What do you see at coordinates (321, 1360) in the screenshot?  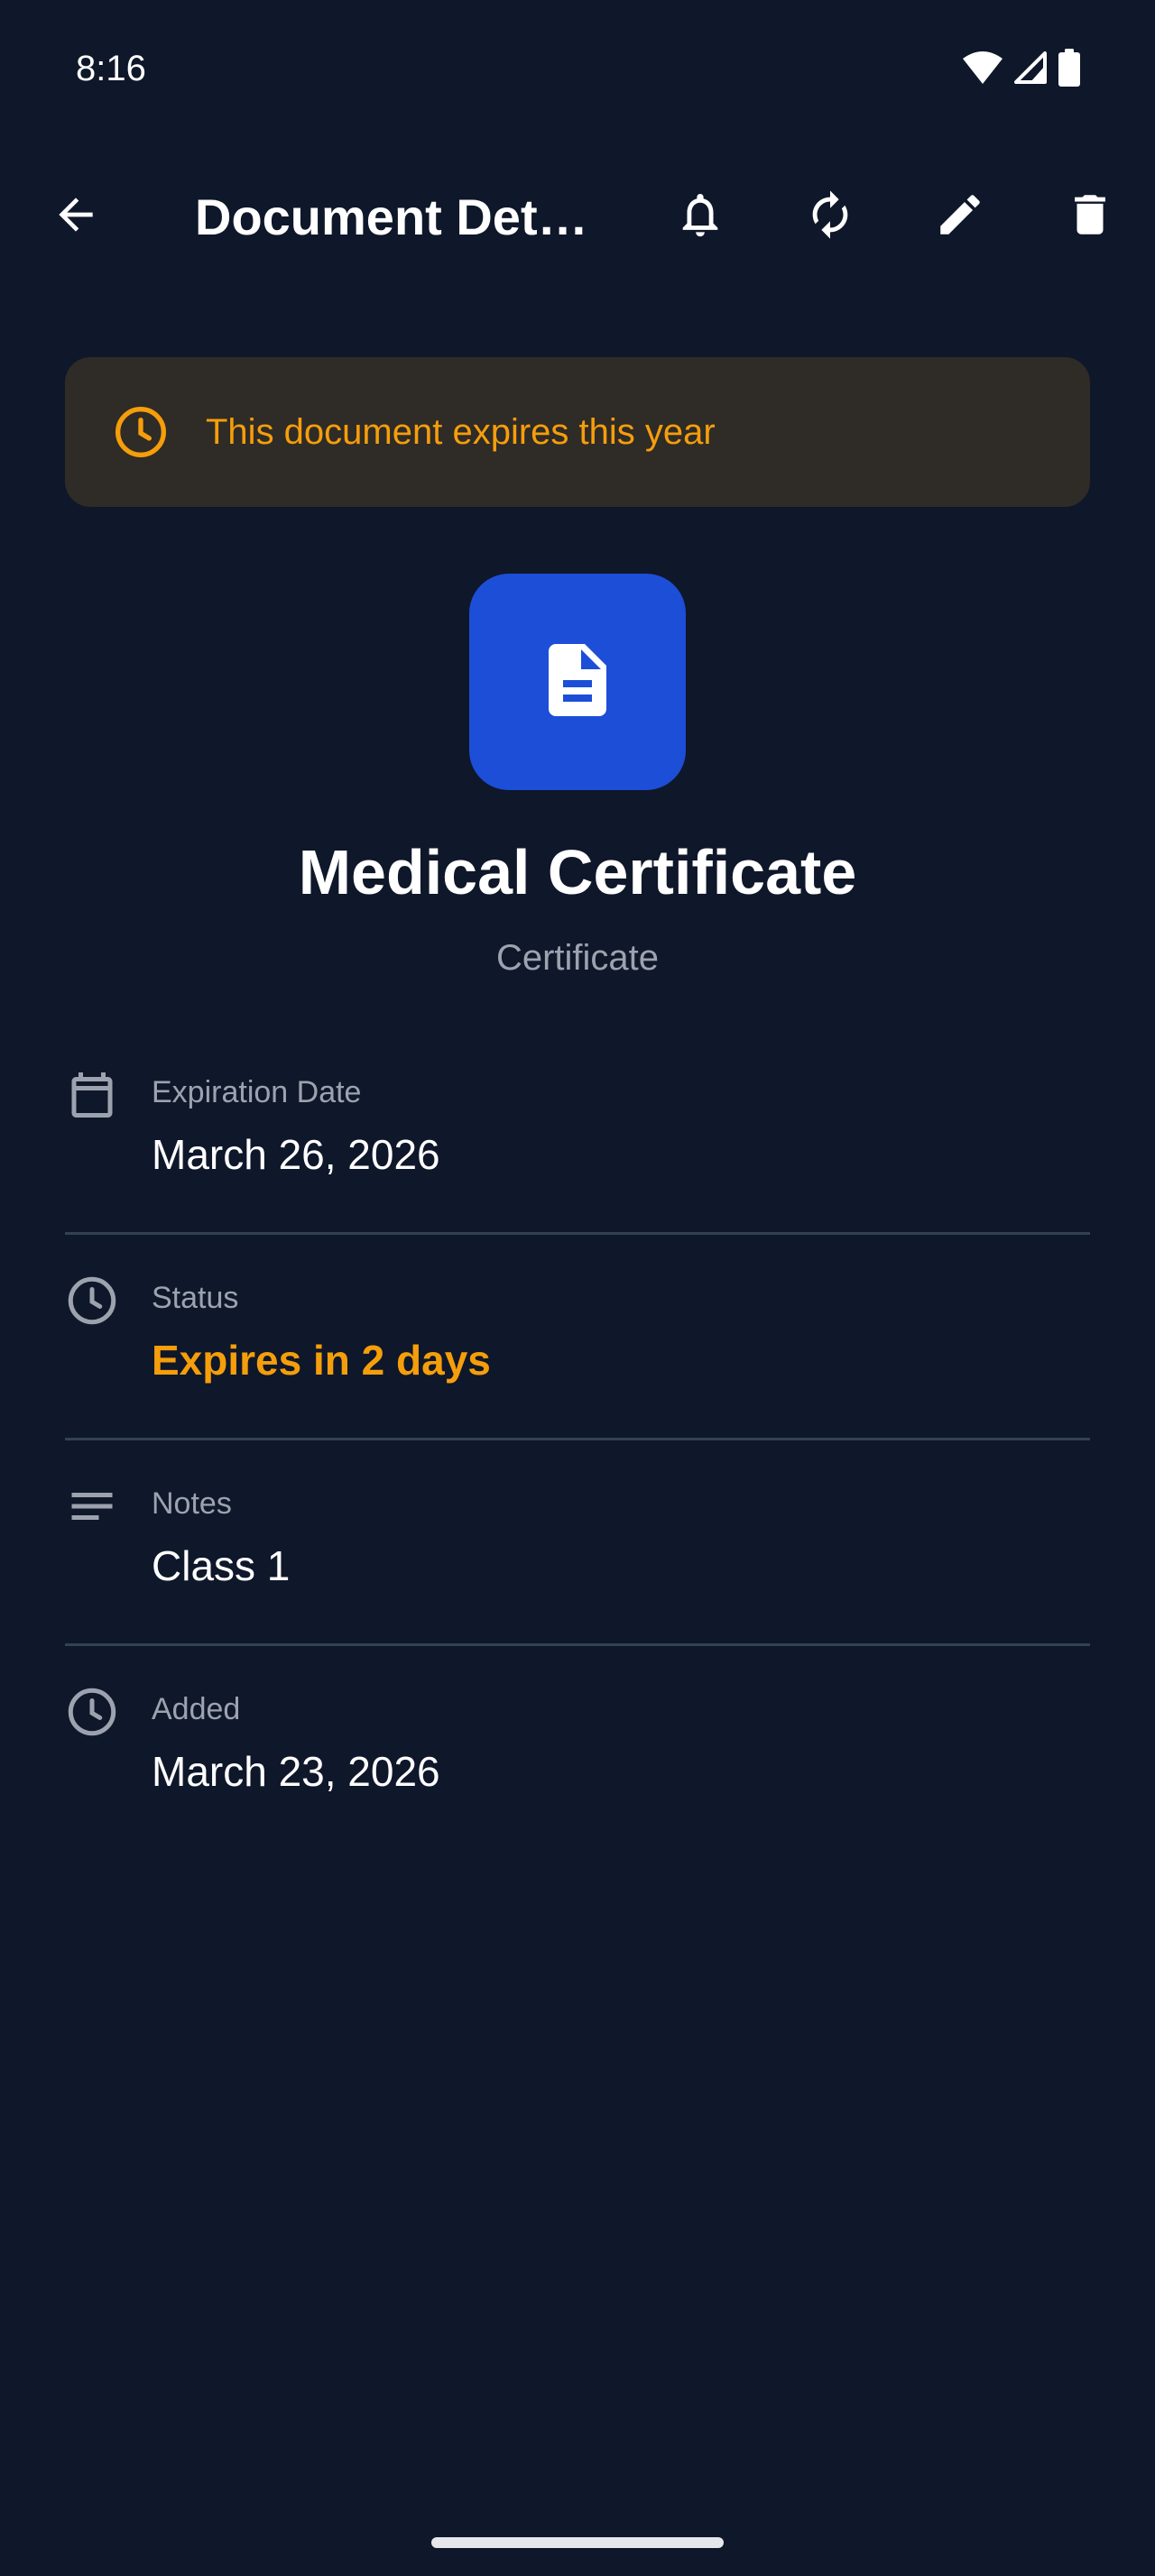 I see `detail-value-status: Expires in 2 days` at bounding box center [321, 1360].